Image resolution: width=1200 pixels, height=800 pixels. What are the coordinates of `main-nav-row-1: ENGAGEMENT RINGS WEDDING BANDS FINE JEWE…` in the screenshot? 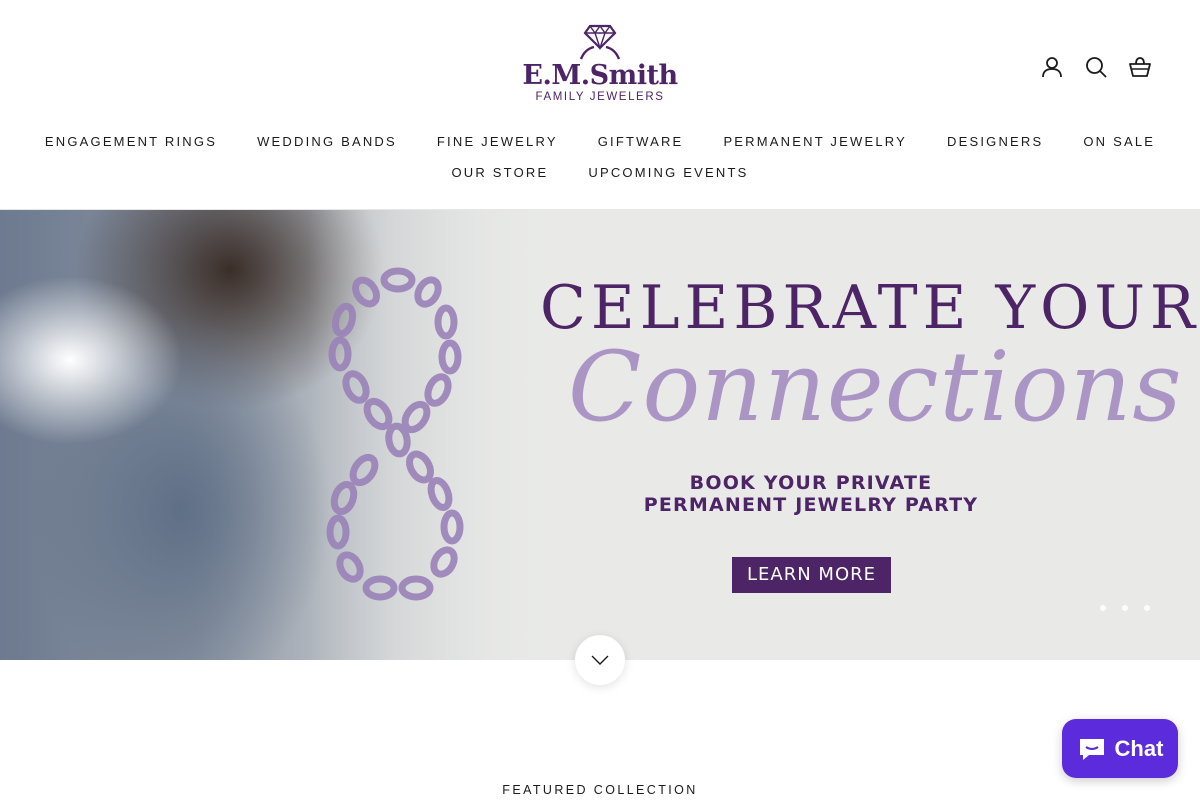 It's located at (600, 142).